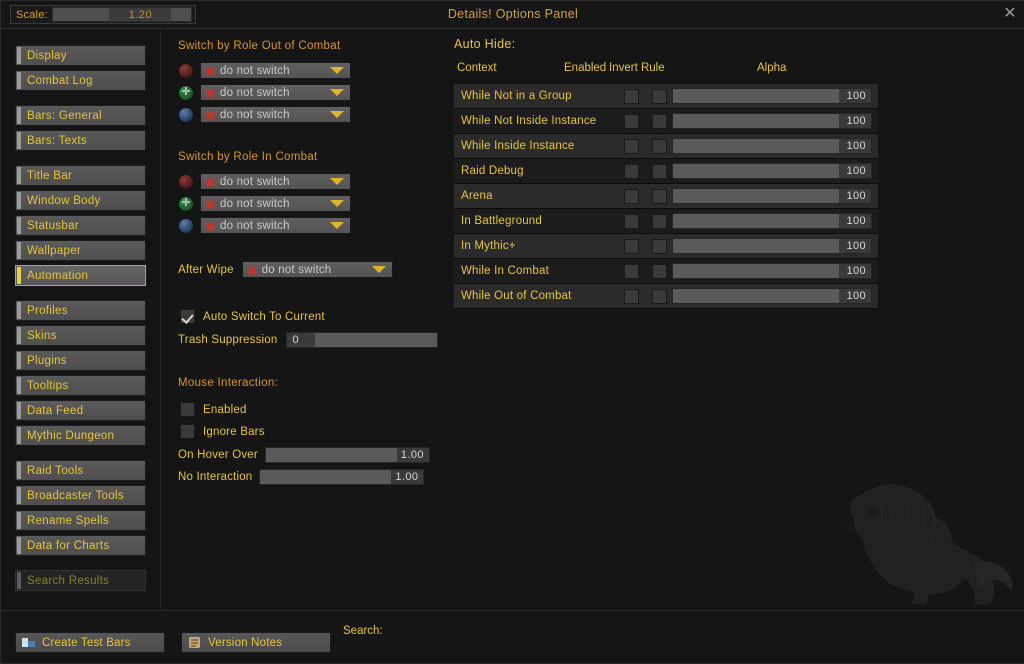 The width and height of the screenshot is (1024, 664). What do you see at coordinates (256, 642) in the screenshot?
I see `version-notes-button: Version Notes` at bounding box center [256, 642].